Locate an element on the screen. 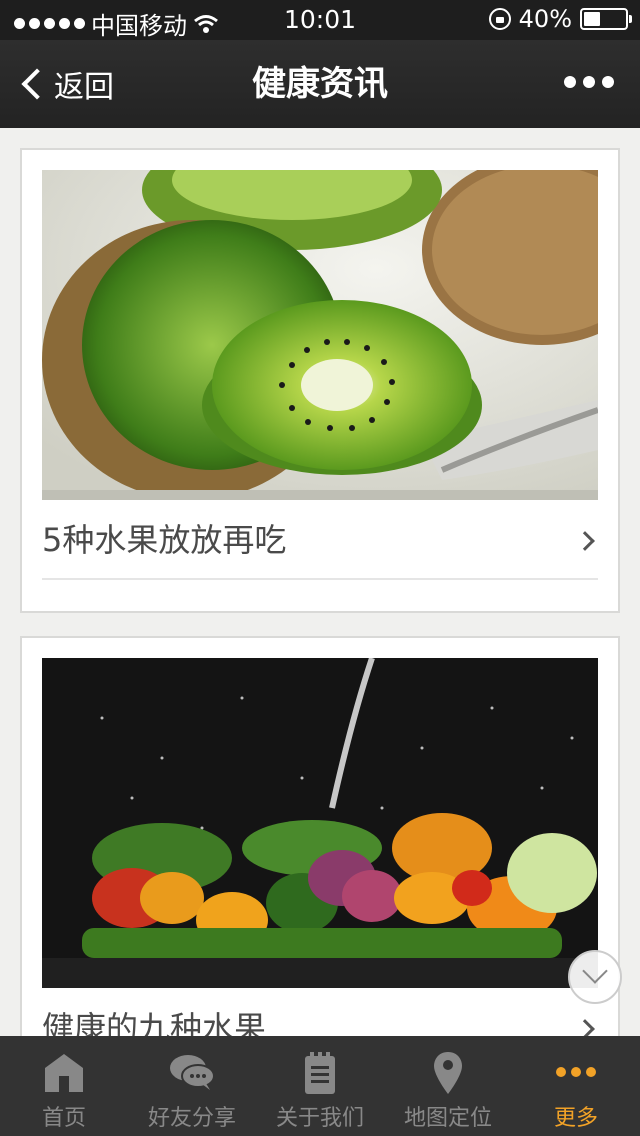  tab-label: 更多 is located at coordinates (575, 1118).